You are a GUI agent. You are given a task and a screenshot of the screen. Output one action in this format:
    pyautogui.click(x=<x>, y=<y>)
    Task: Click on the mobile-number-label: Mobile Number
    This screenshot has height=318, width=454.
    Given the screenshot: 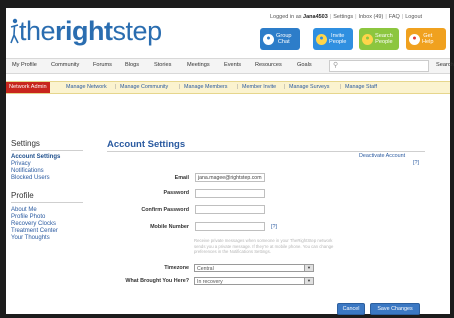 What is the action you would take?
    pyautogui.click(x=169, y=227)
    